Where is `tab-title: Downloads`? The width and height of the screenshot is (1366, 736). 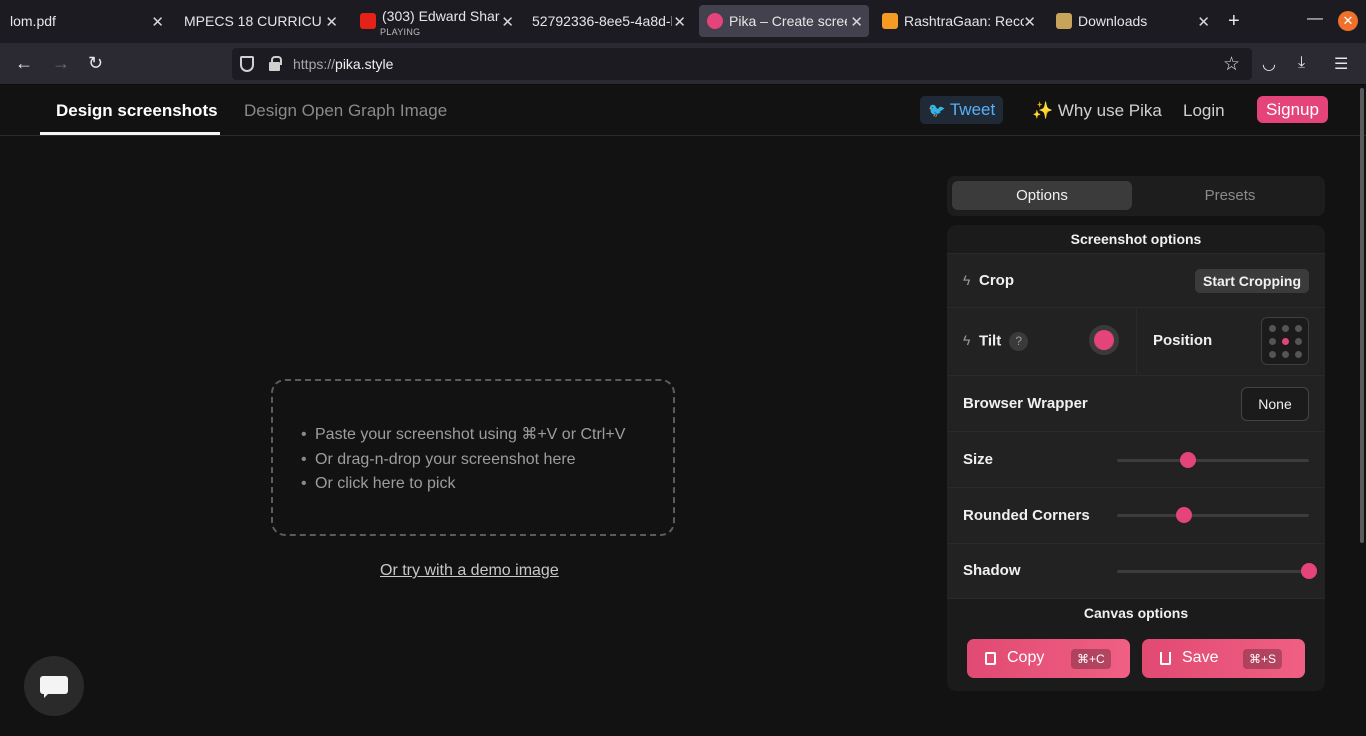 tab-title: Downloads is located at coordinates (1113, 21).